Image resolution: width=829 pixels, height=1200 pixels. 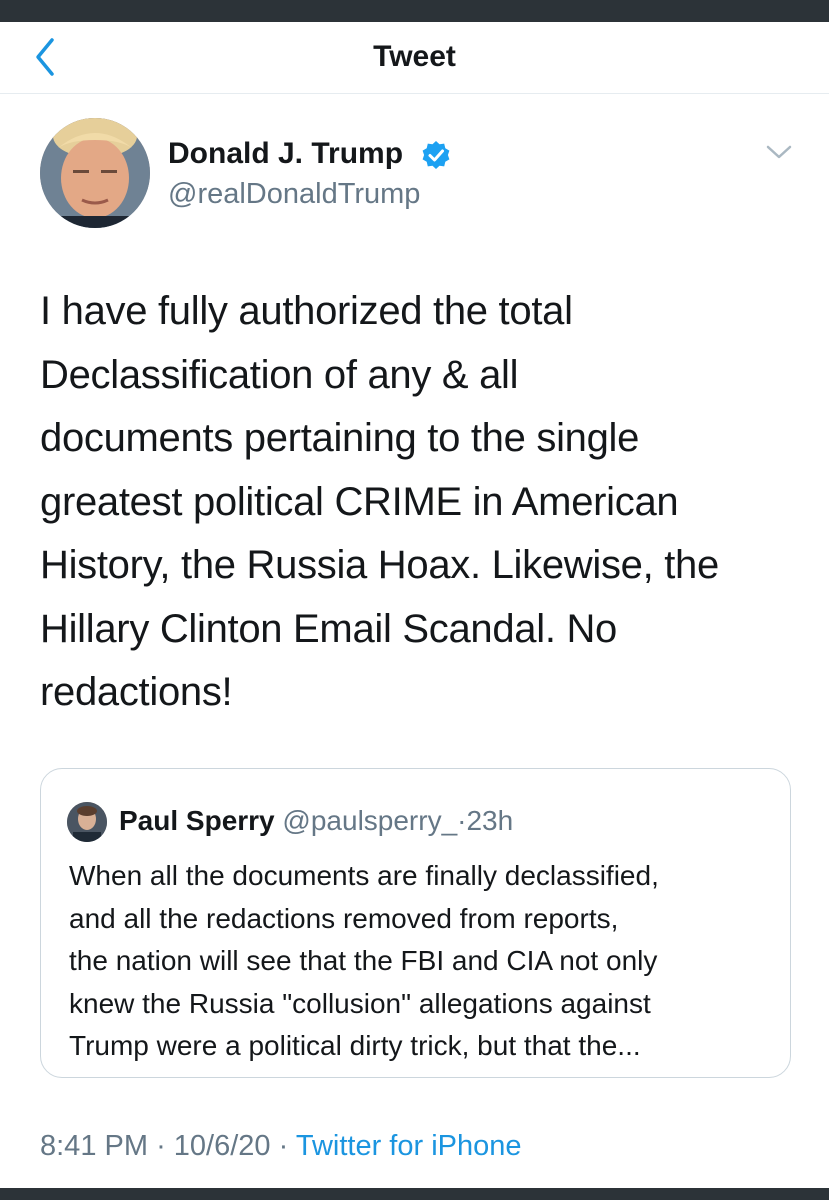 I want to click on tweet-text-line: documents pertaining to the single, so click(x=340, y=438).